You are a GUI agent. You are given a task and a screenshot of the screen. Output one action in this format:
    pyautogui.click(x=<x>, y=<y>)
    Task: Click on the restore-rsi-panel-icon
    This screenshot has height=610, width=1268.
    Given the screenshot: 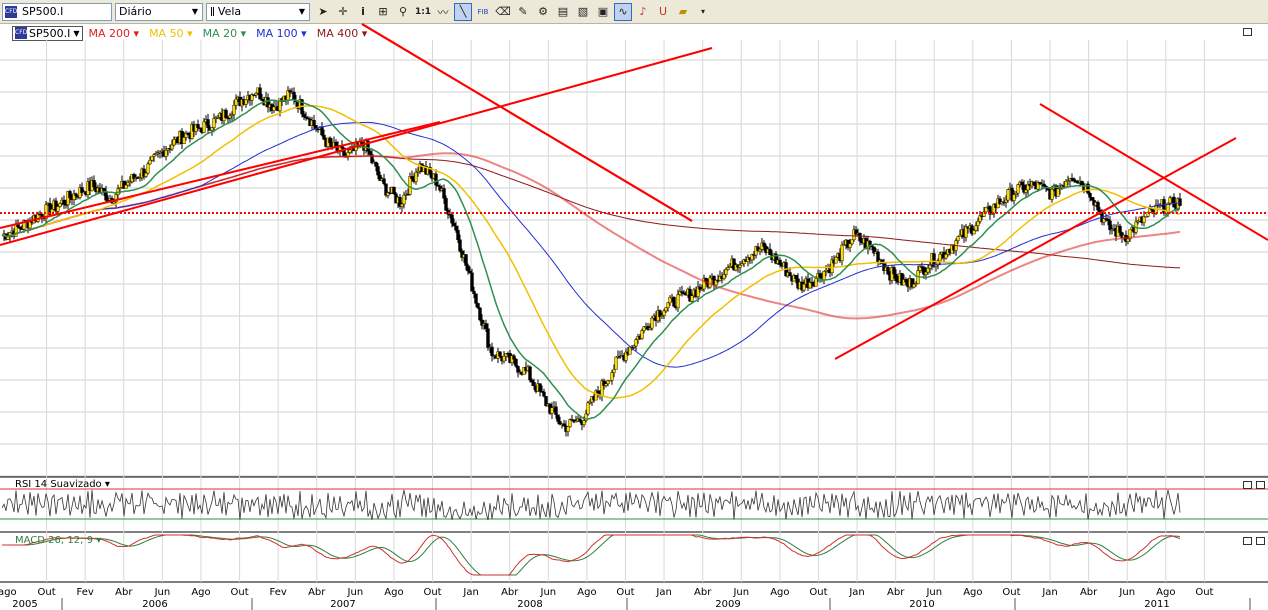 What is the action you would take?
    pyautogui.click(x=1247, y=485)
    